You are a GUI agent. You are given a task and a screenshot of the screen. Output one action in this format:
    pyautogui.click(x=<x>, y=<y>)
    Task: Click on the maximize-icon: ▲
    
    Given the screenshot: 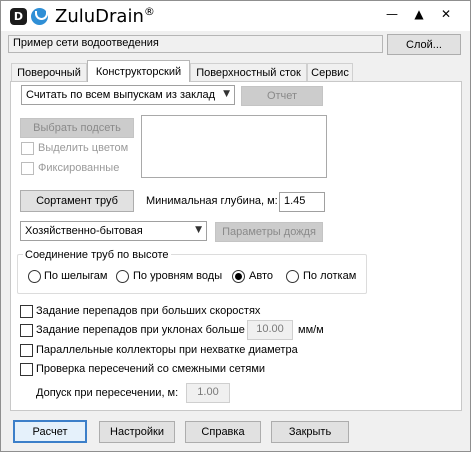 What is the action you would take?
    pyautogui.click(x=419, y=14)
    